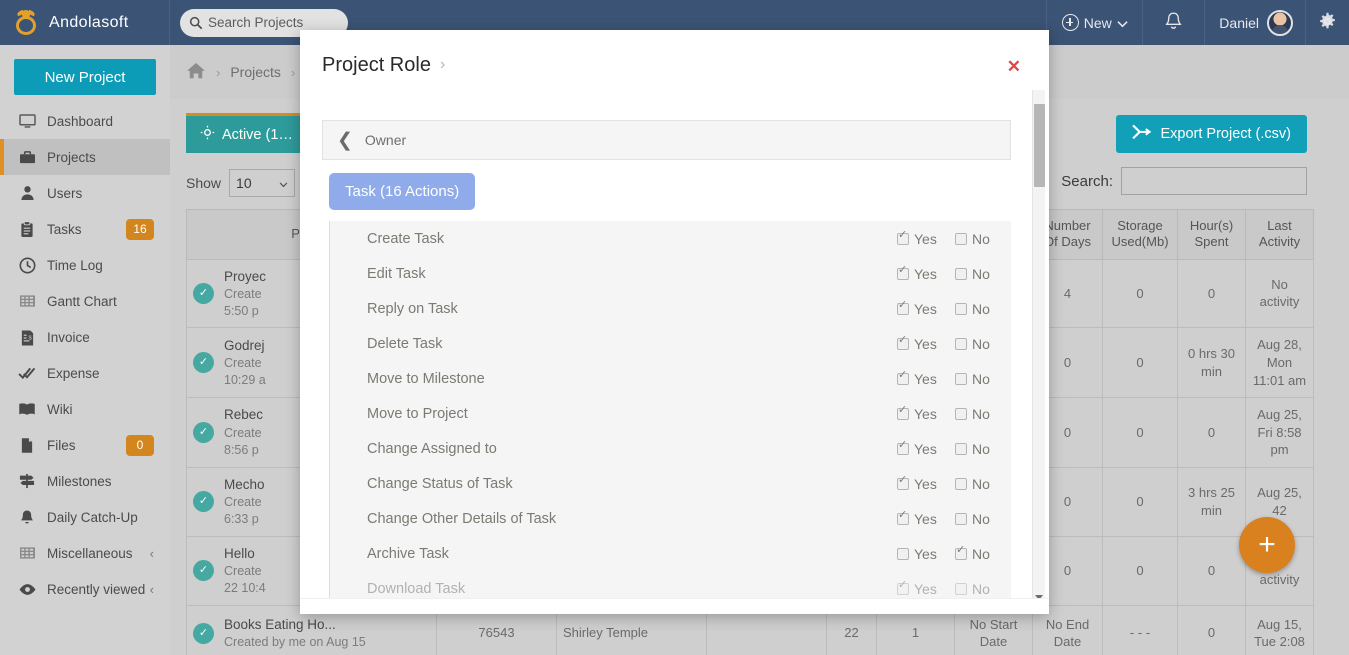 This screenshot has width=1349, height=655. What do you see at coordinates (85, 193) in the screenshot?
I see `sidebar-item-users: Users` at bounding box center [85, 193].